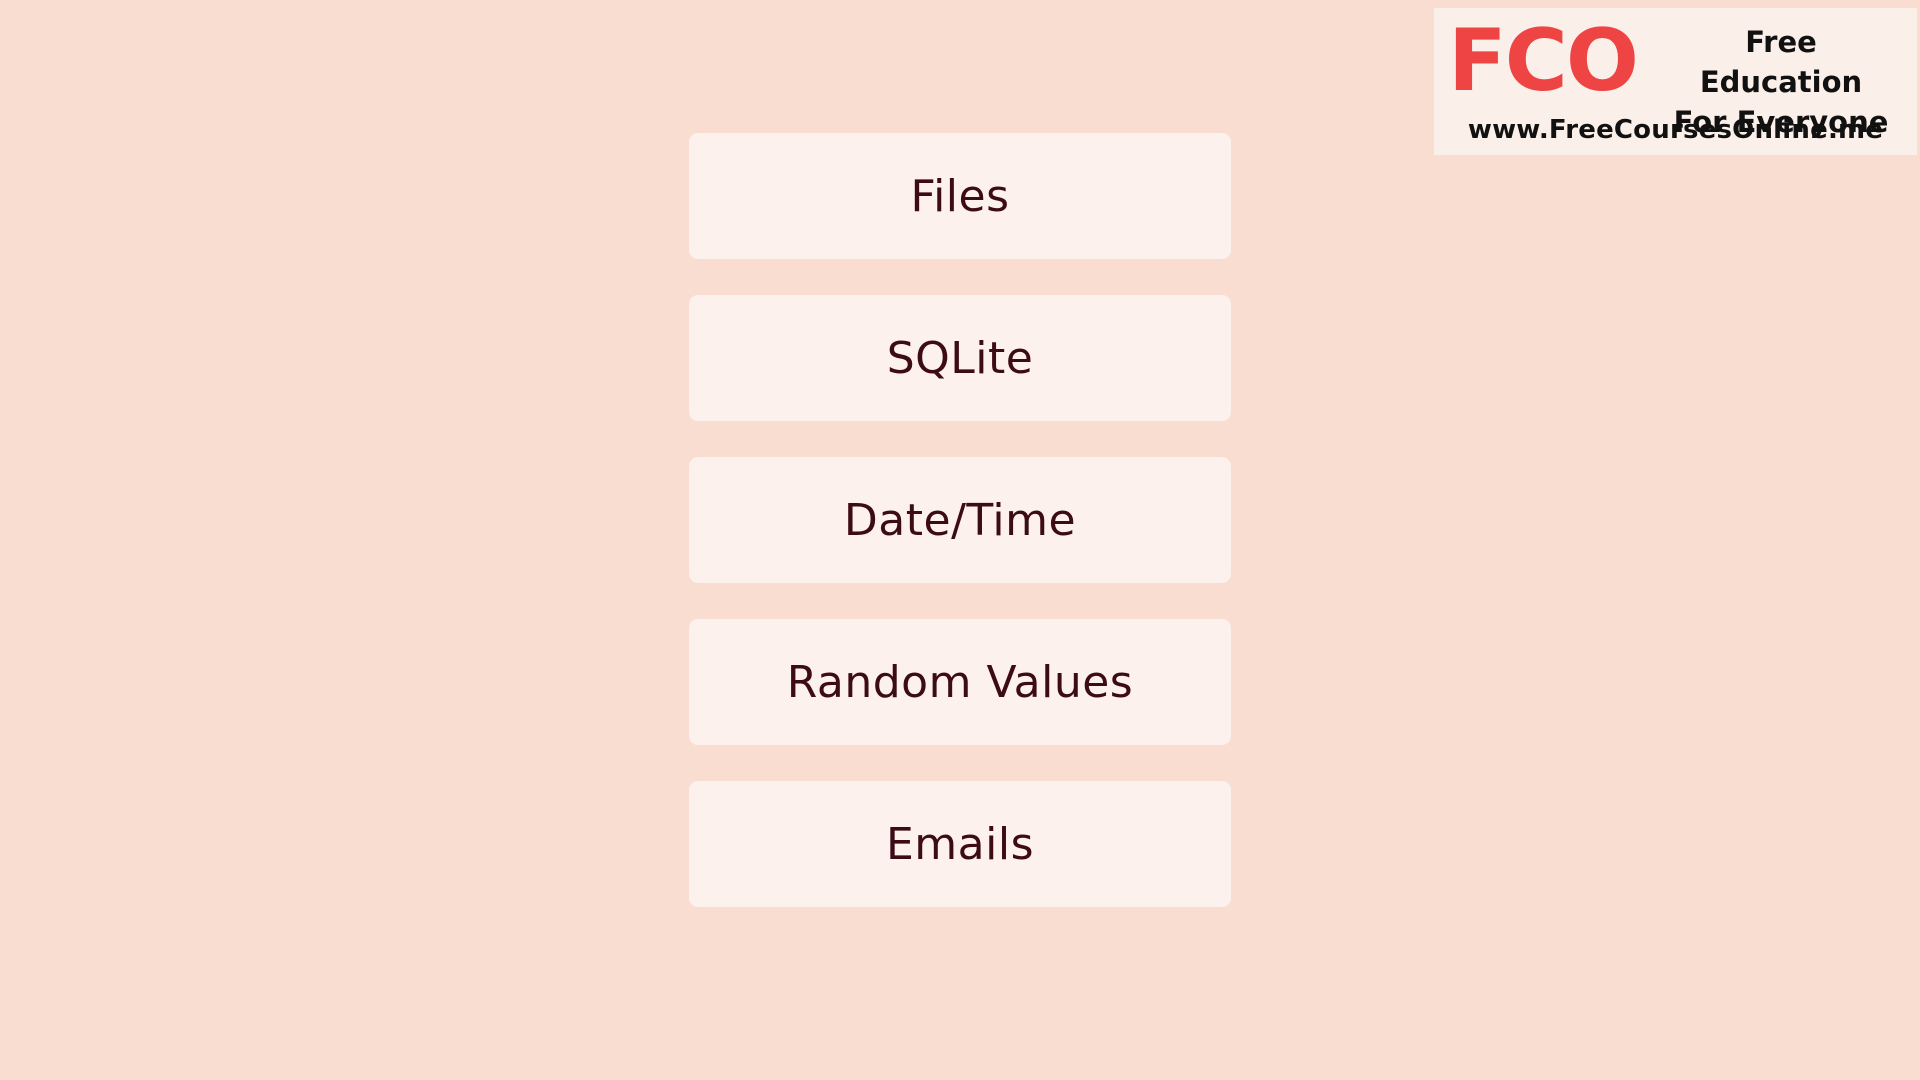 The width and height of the screenshot is (1920, 1080). I want to click on topic-card-date-time: Date/Time, so click(960, 520).